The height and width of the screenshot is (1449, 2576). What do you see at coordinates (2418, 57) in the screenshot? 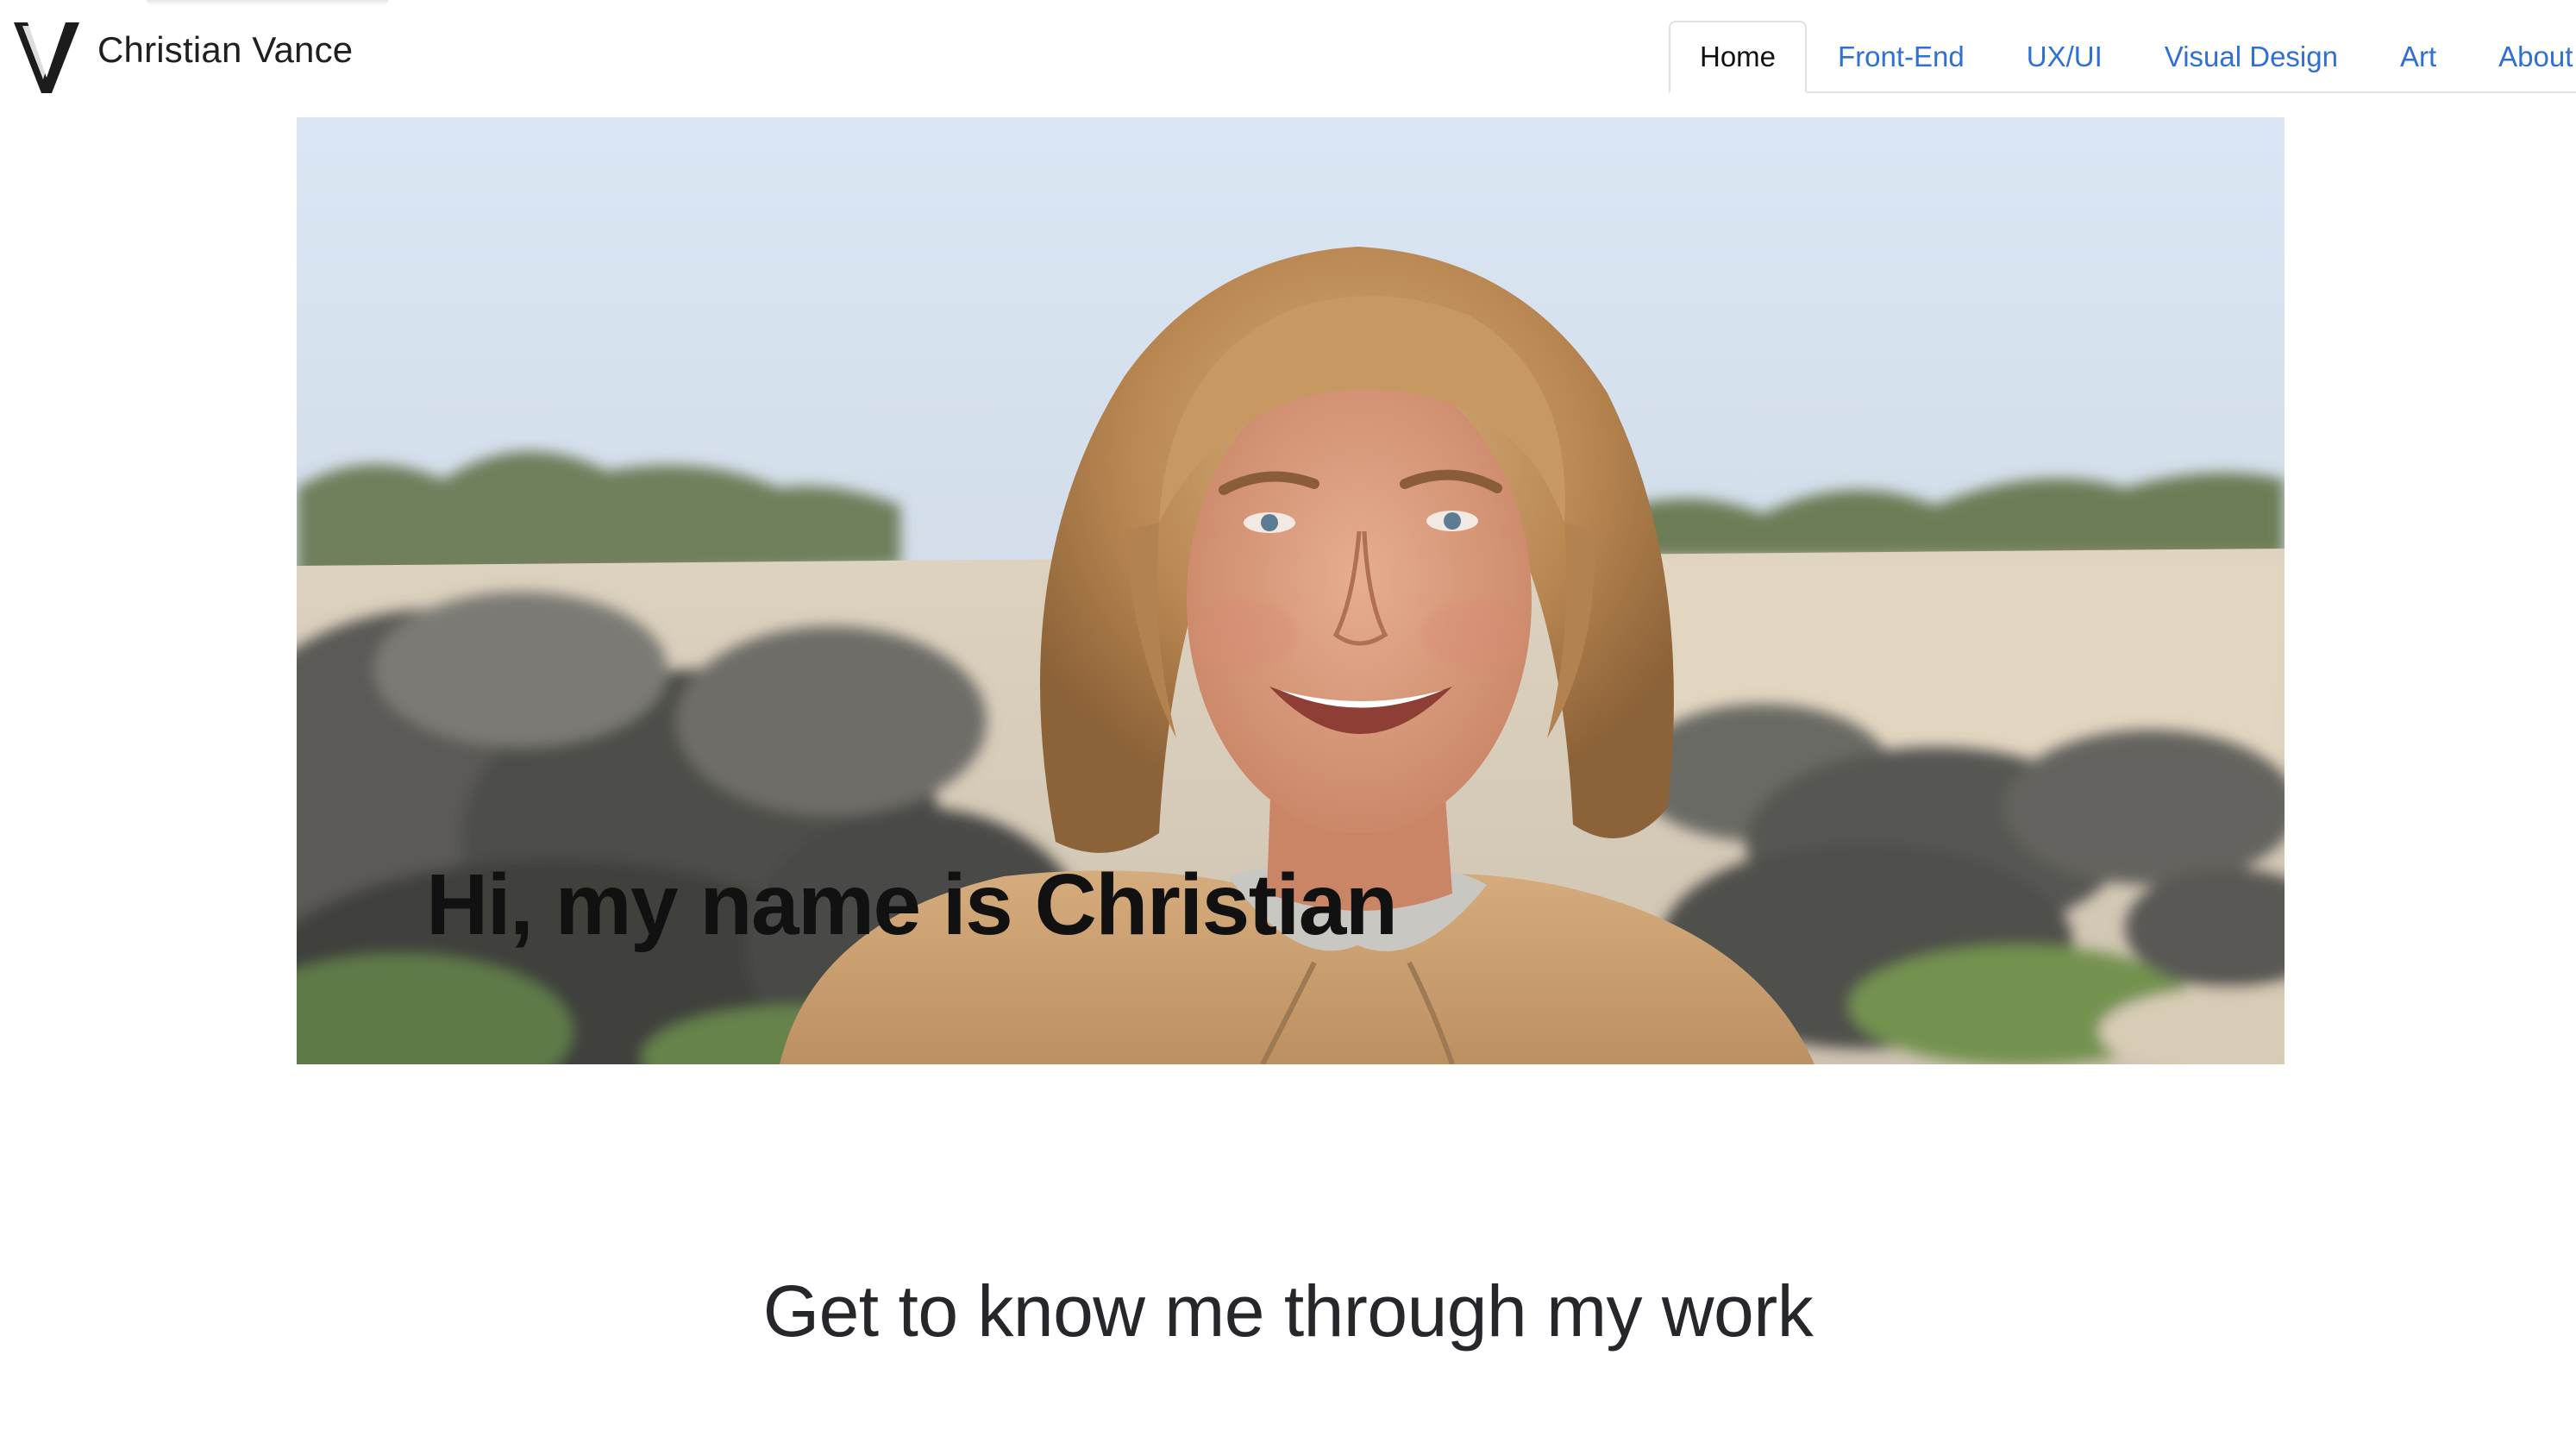
I see `tab-art: Art` at bounding box center [2418, 57].